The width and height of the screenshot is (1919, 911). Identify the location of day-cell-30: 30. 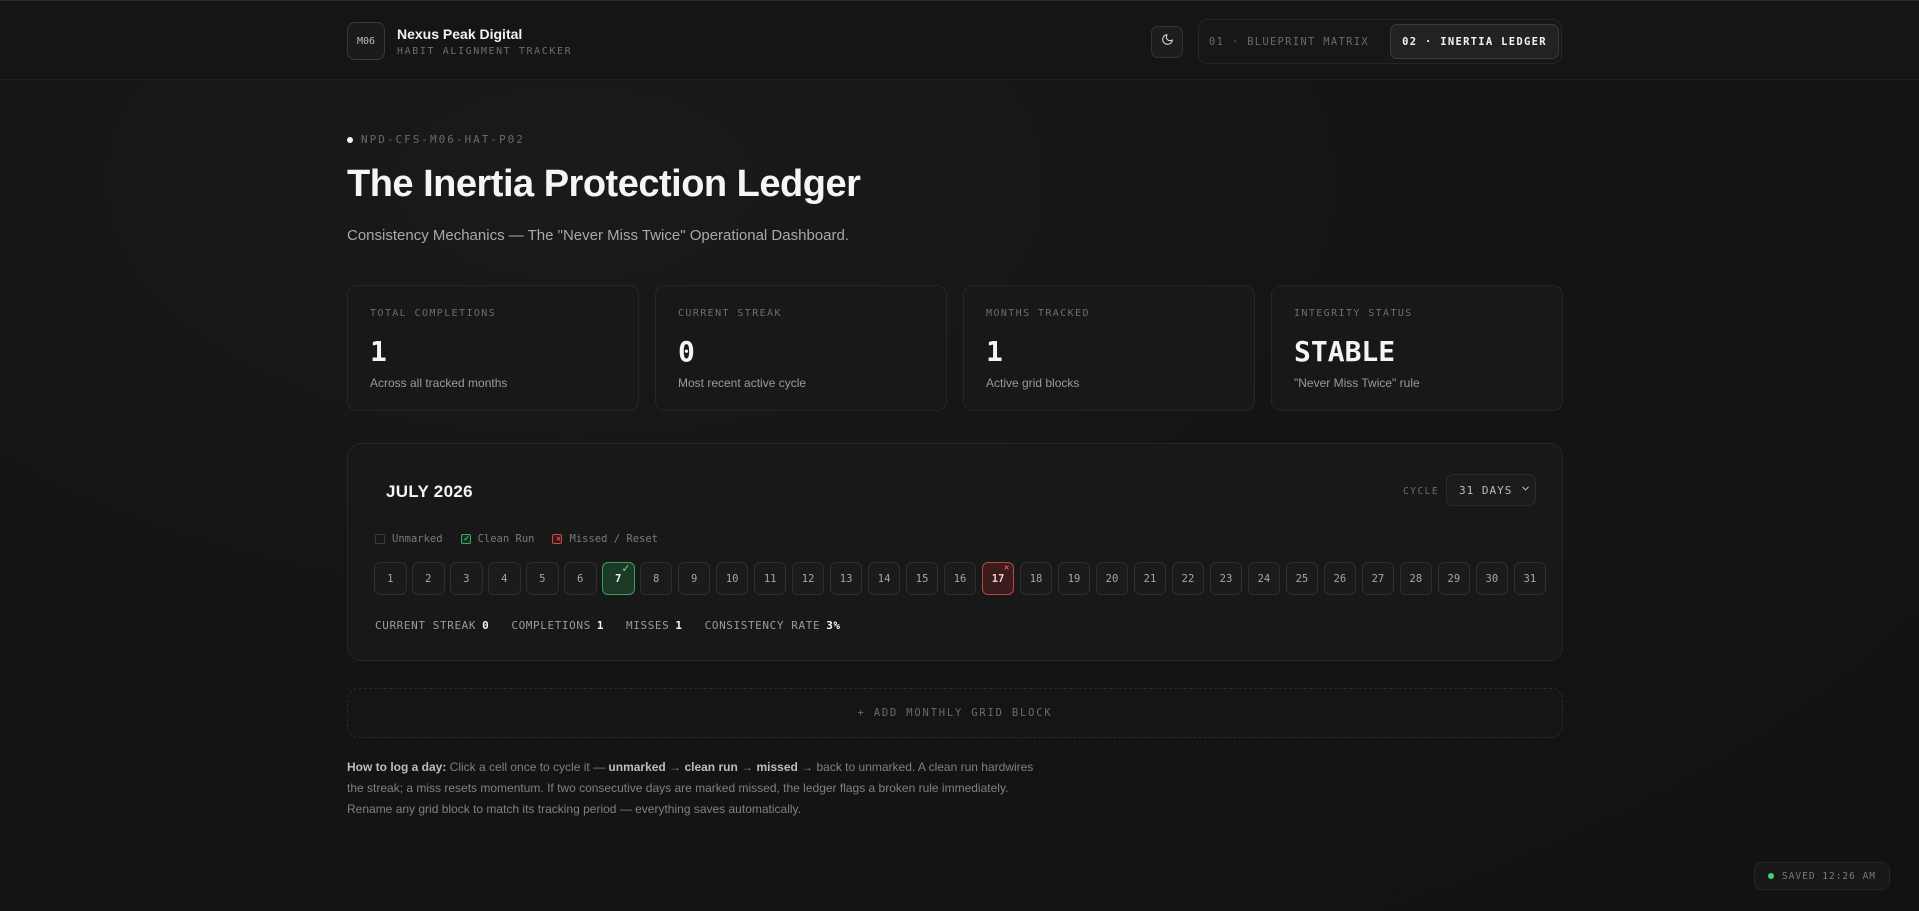
(1492, 578).